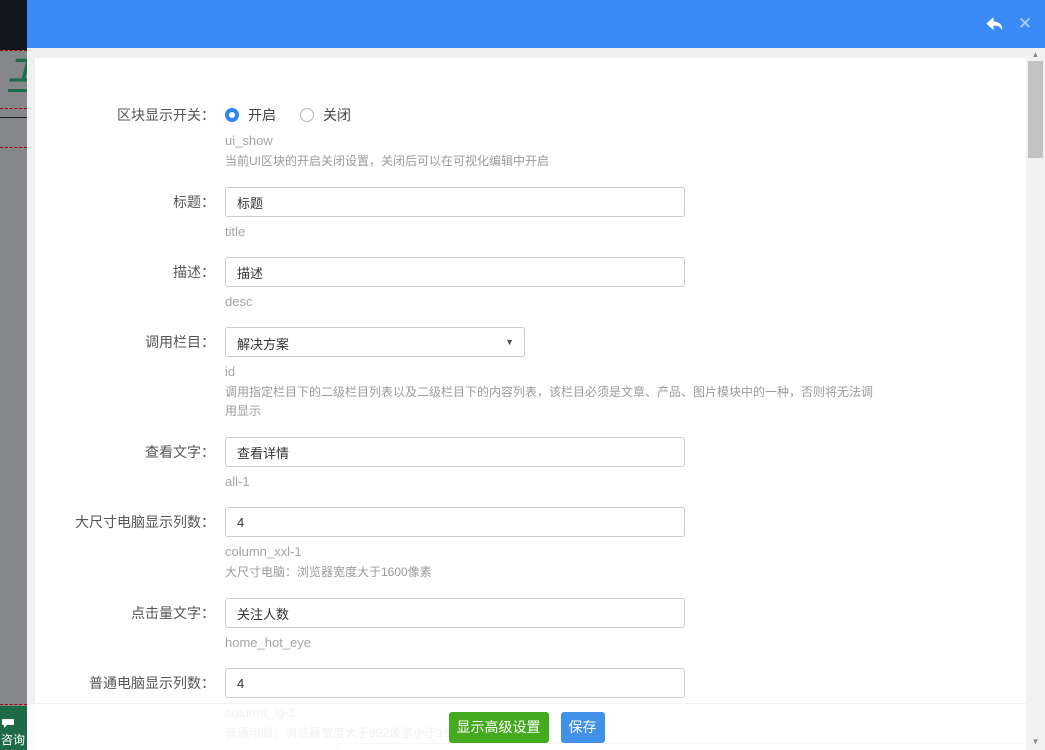  I want to click on field-code: title, so click(235, 231).